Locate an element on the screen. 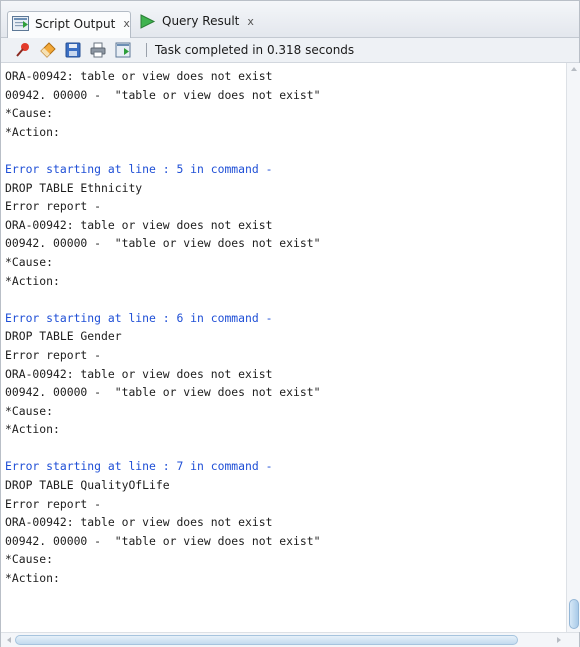  save-button is located at coordinates (73, 50).